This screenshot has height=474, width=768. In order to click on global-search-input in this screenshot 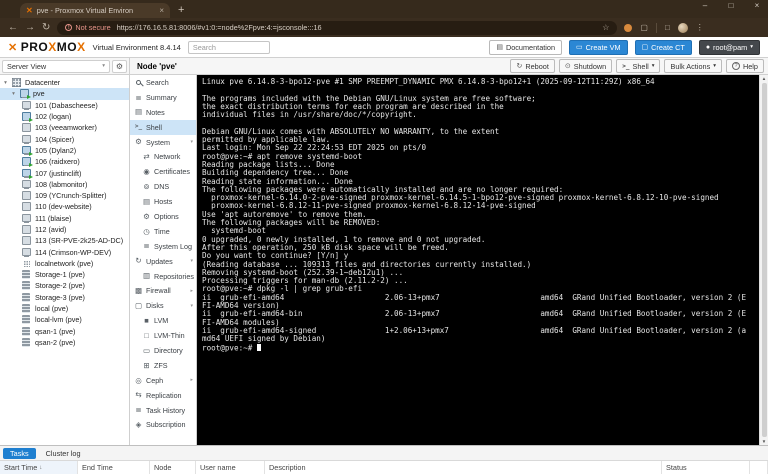, I will do `click(228, 47)`.